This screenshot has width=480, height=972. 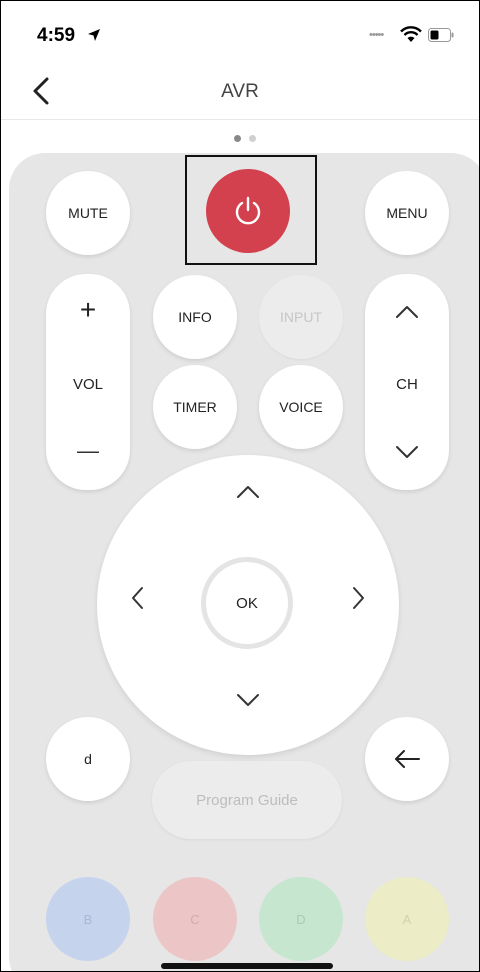 What do you see at coordinates (301, 317) in the screenshot?
I see `input-button: INPUT` at bounding box center [301, 317].